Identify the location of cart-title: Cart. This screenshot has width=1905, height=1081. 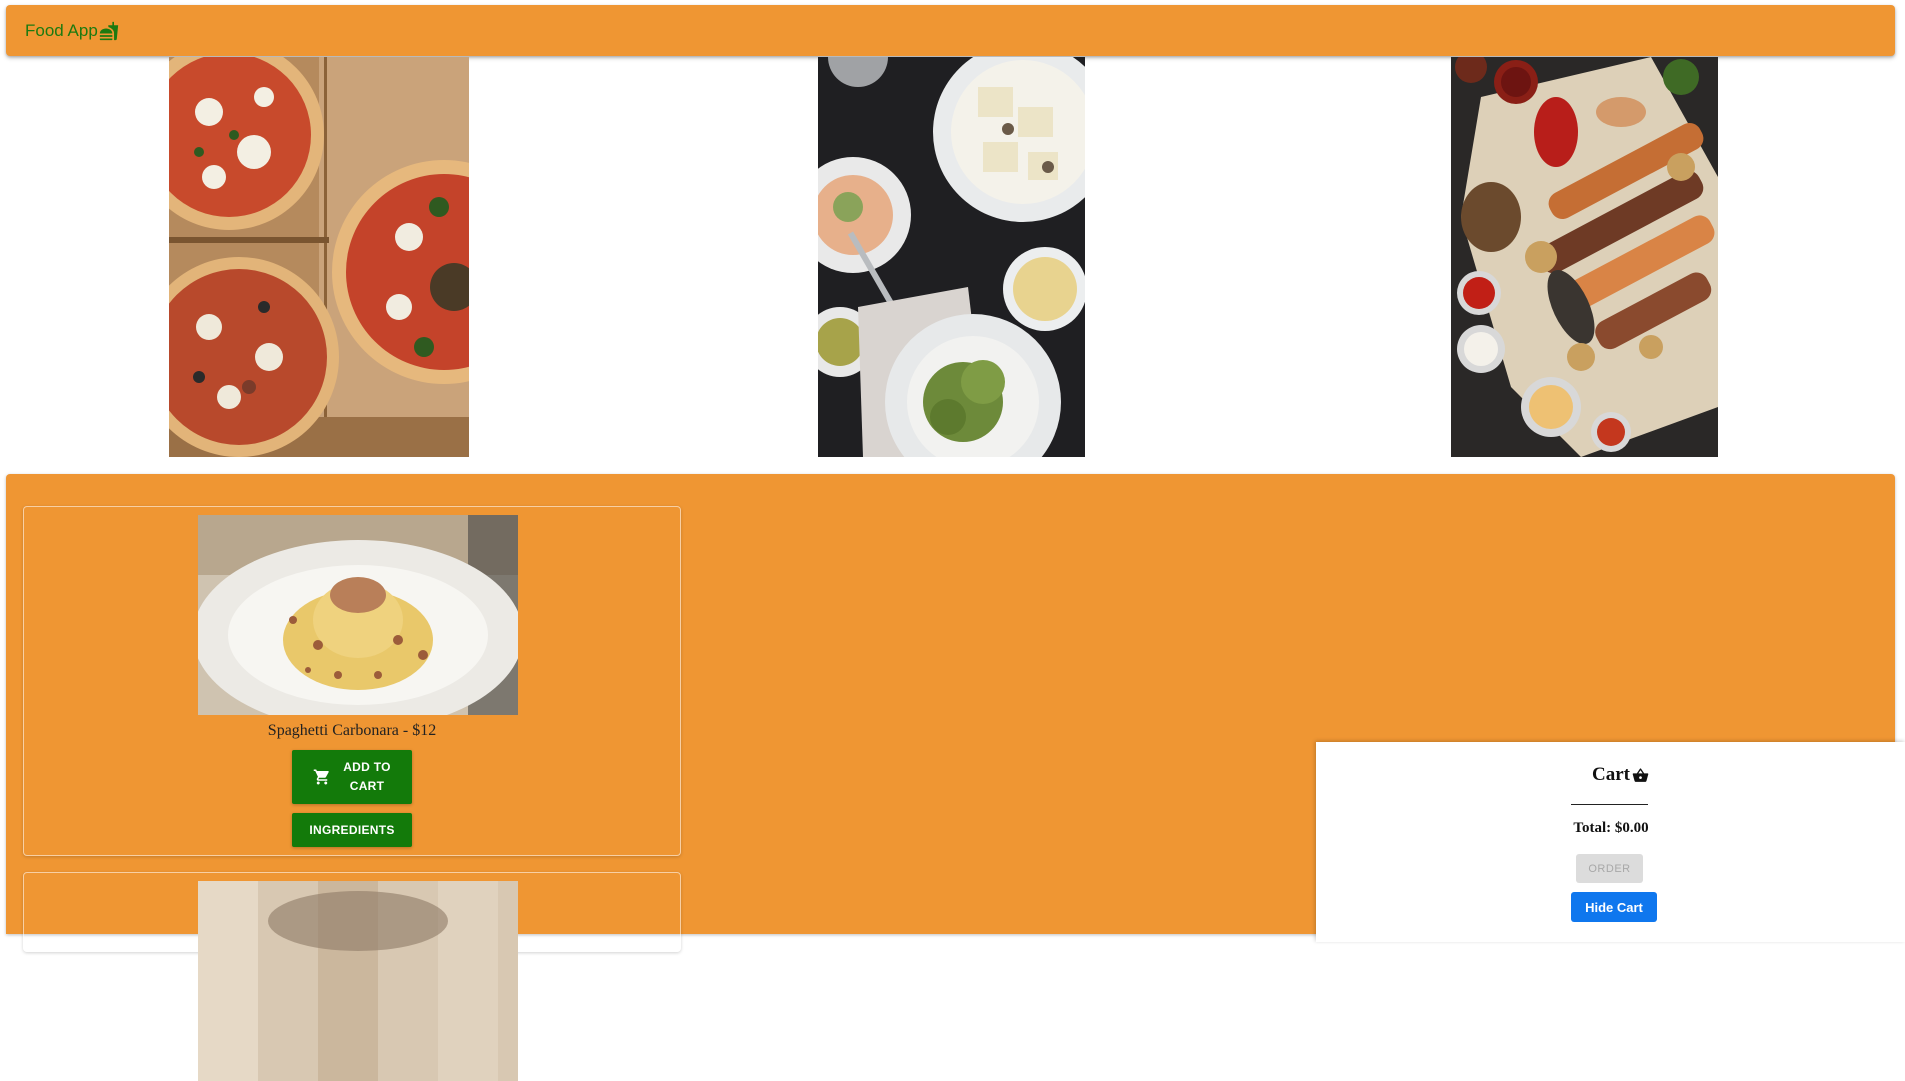
(1621, 775).